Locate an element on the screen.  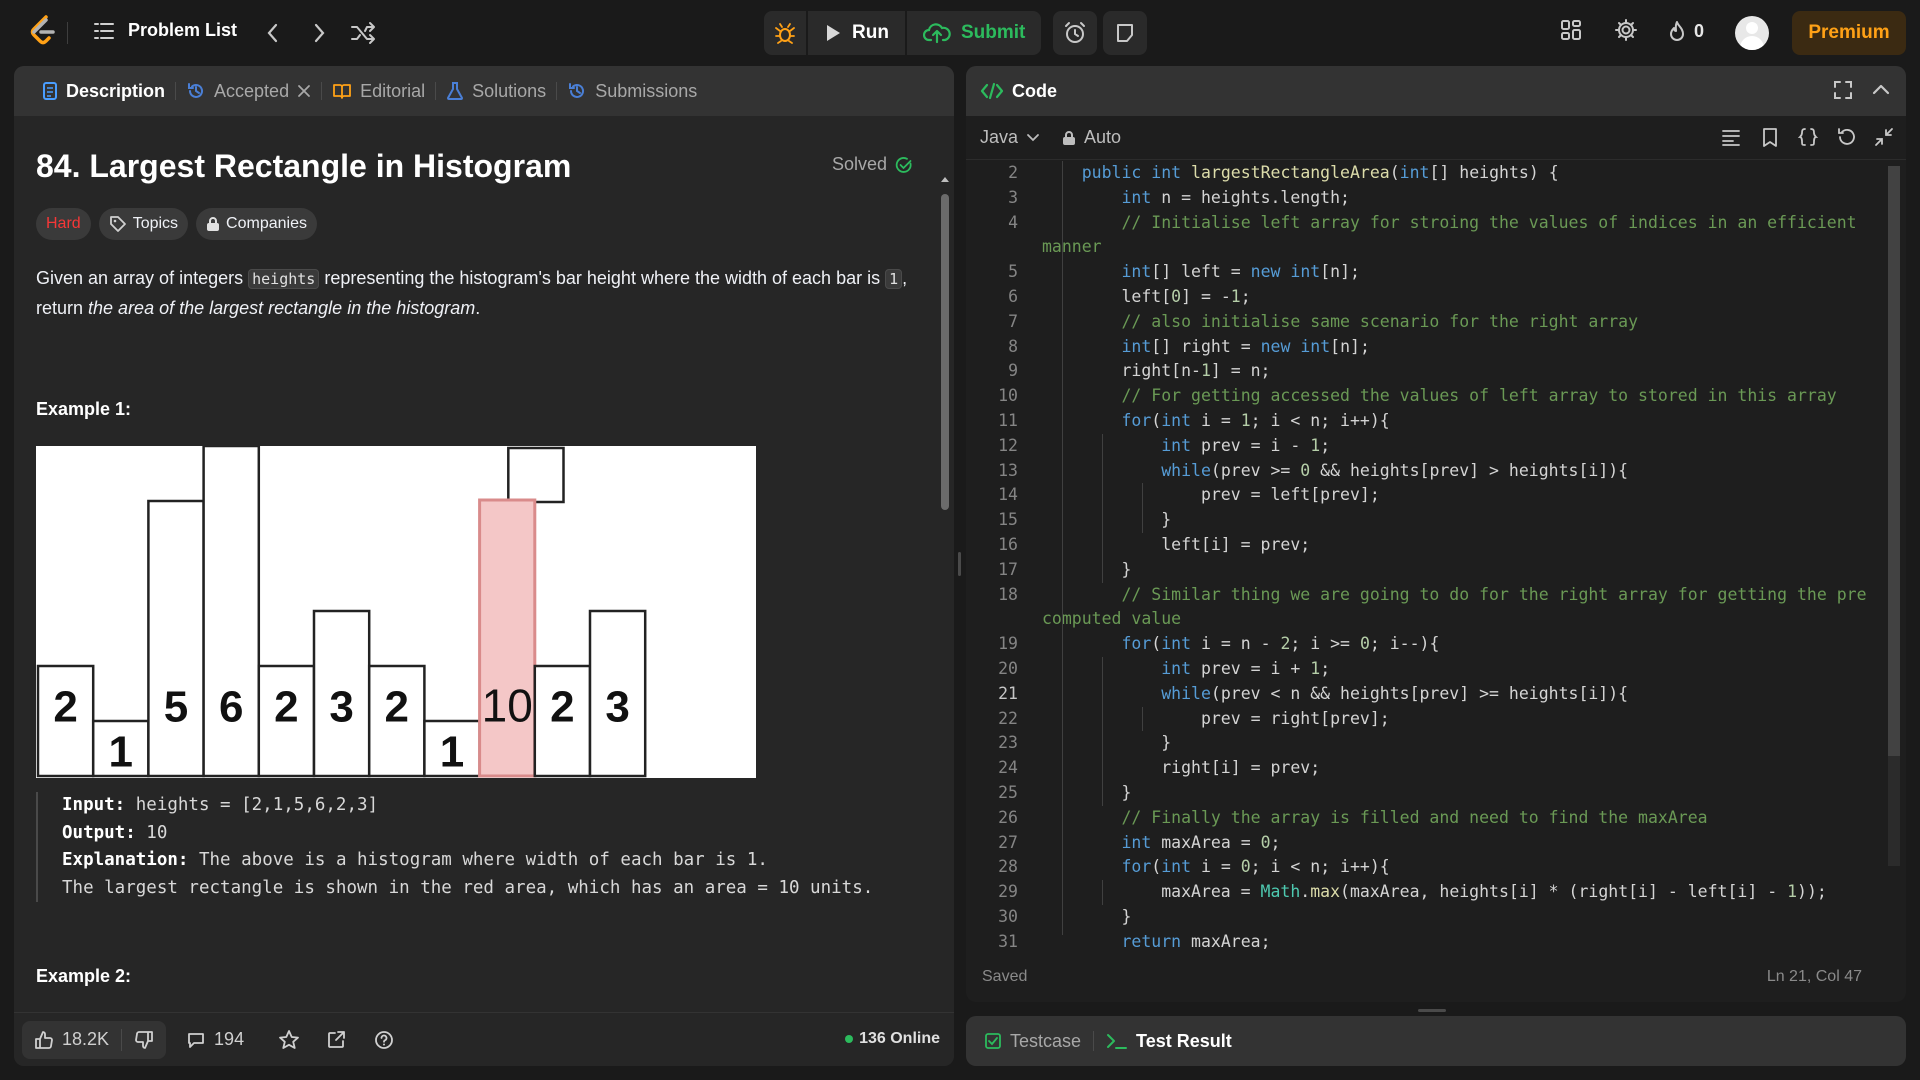
reset-icon is located at coordinates (1846, 137).